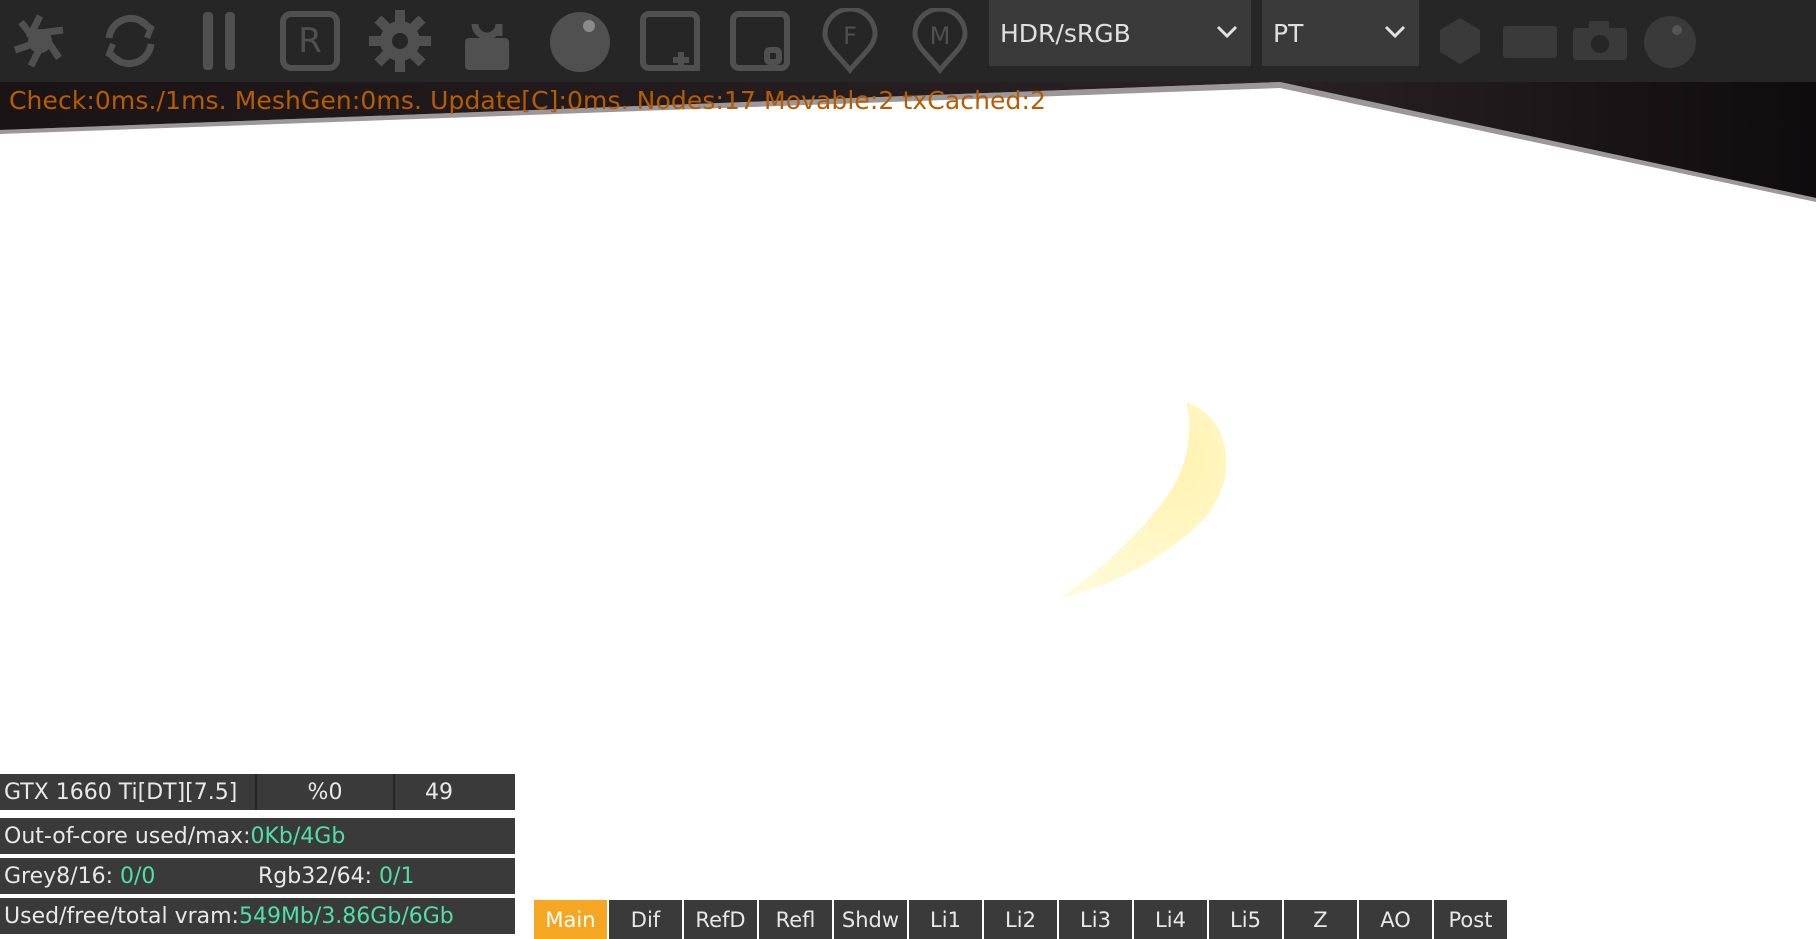 The height and width of the screenshot is (939, 1816). Describe the element at coordinates (1095, 919) in the screenshot. I see `pass-tab-li3: Li3` at that location.